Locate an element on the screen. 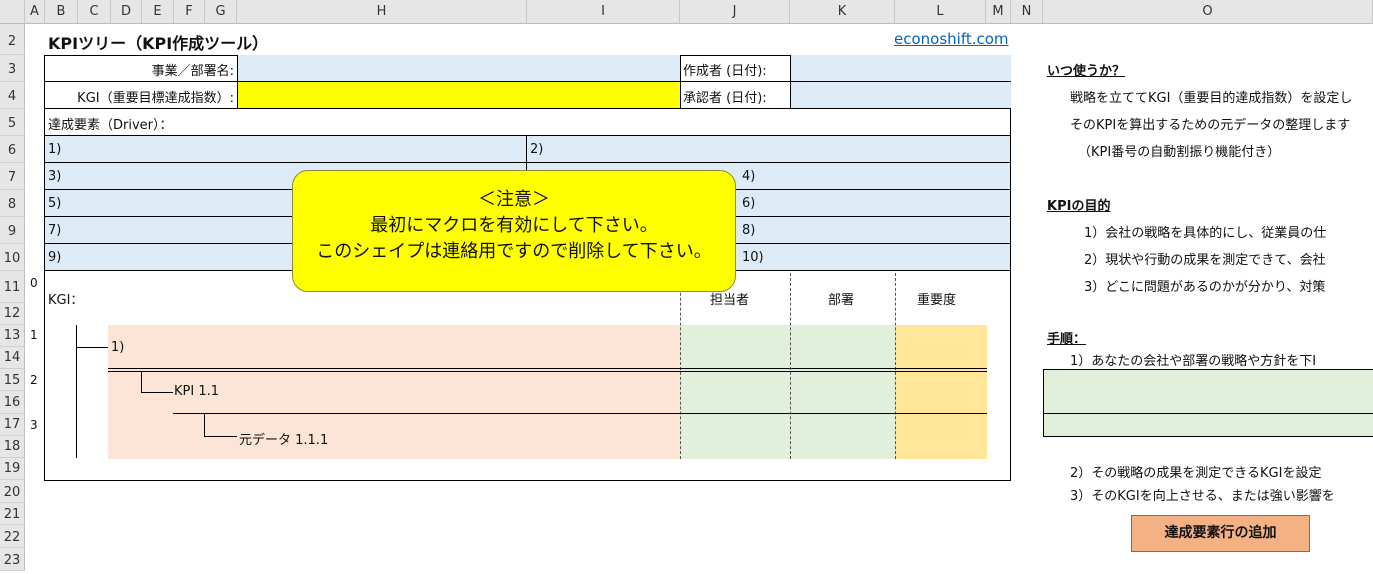 This screenshot has width=1373, height=574. level-1: 1 is located at coordinates (34, 335).